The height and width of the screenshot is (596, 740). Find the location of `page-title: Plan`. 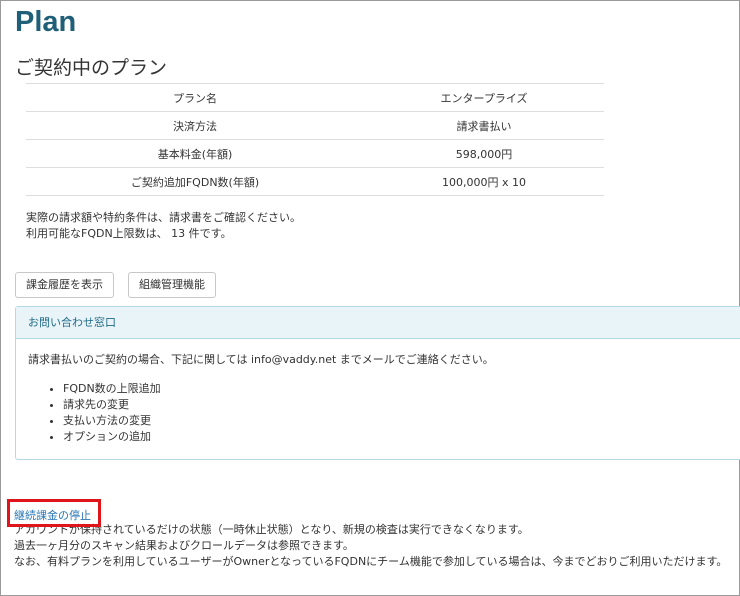

page-title: Plan is located at coordinates (46, 22).